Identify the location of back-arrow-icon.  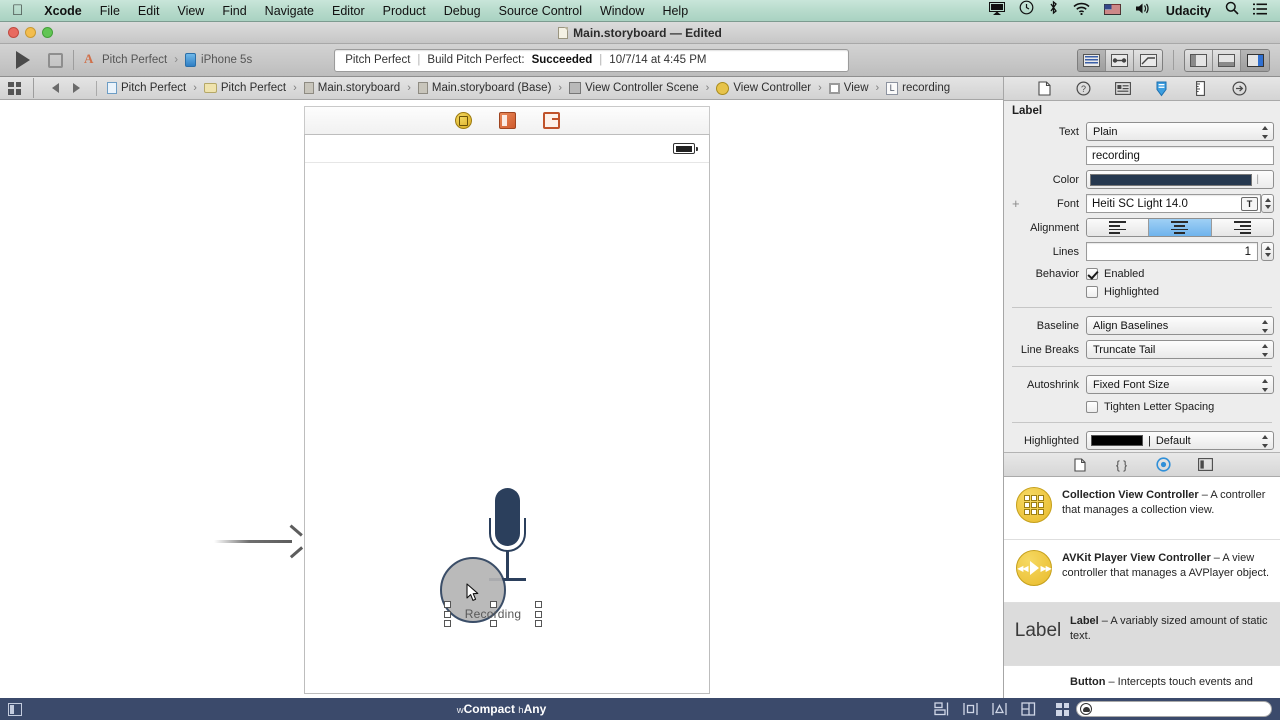
(55, 88).